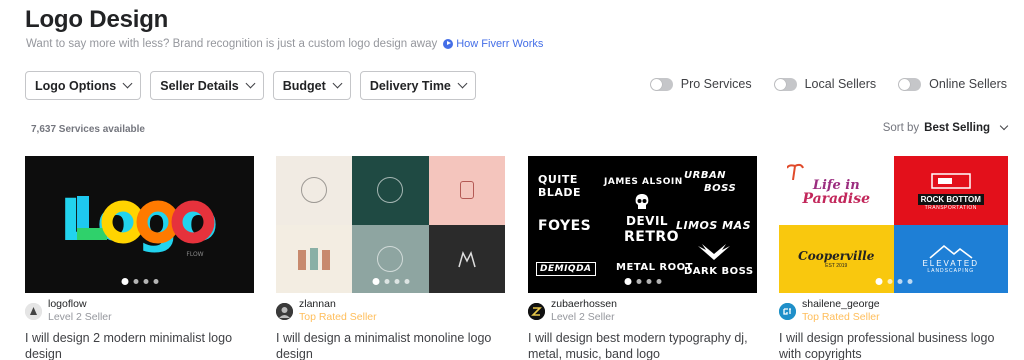 The width and height of the screenshot is (1024, 360). I want to click on seller-info: zlannan Top Rated Seller, so click(390, 311).